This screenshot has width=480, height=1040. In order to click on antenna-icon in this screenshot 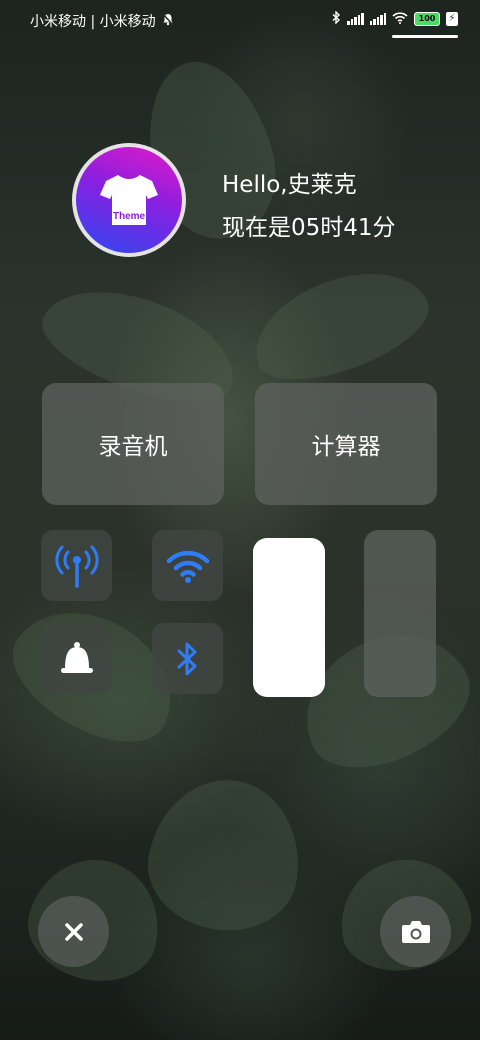, I will do `click(76, 566)`.